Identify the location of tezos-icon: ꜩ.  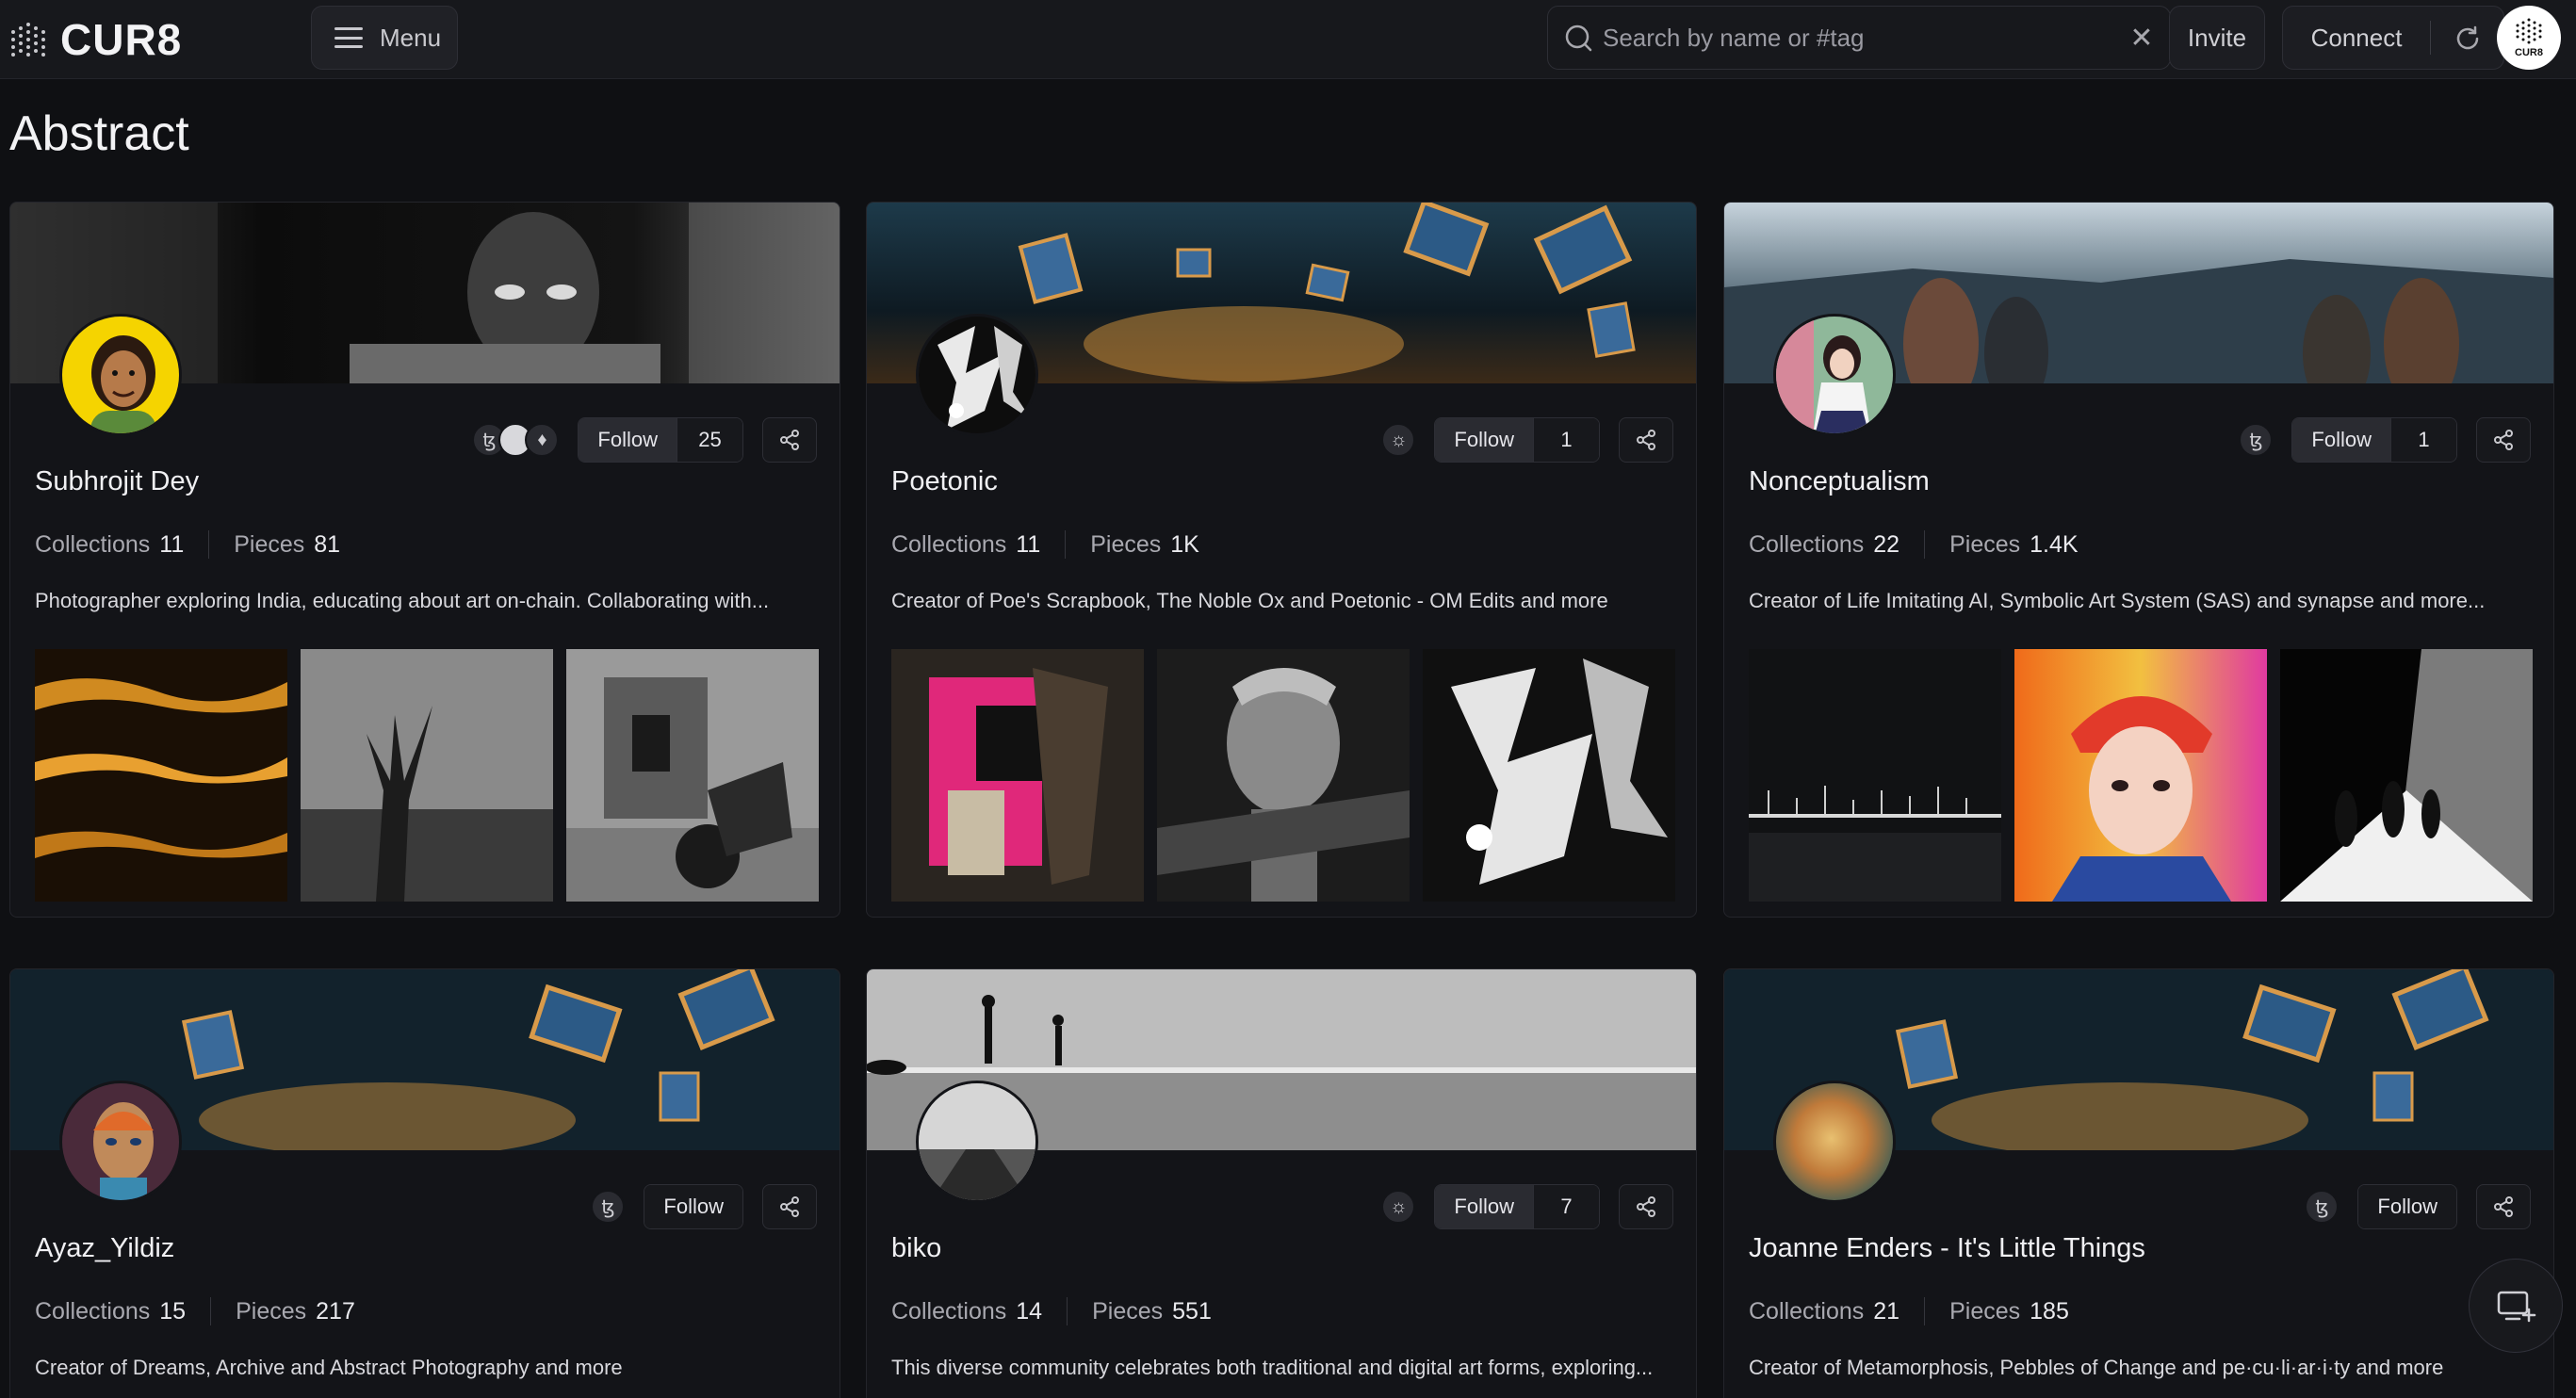
(2322, 1207).